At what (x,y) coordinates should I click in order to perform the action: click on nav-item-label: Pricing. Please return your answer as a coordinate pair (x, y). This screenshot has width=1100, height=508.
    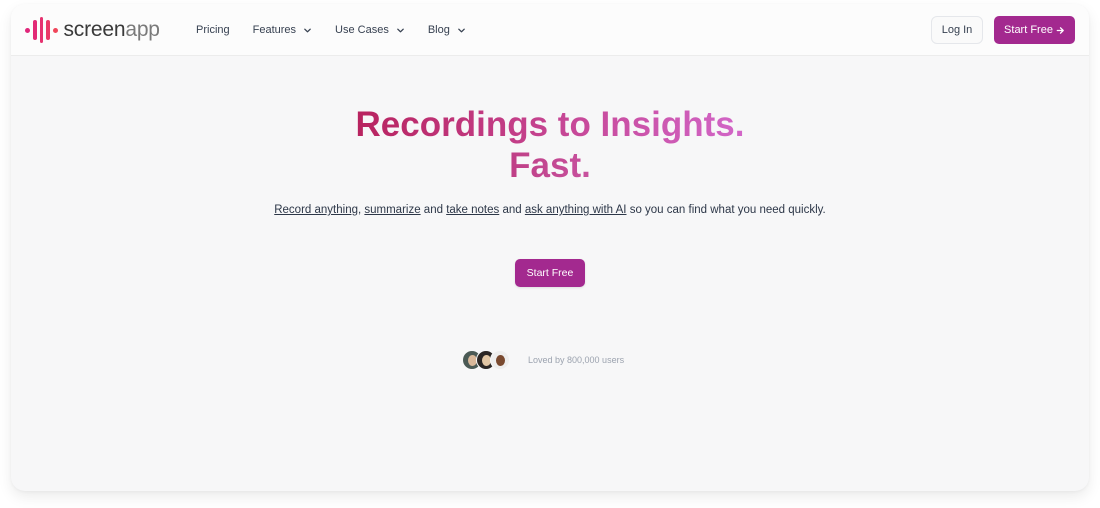
    Looking at the image, I should click on (213, 30).